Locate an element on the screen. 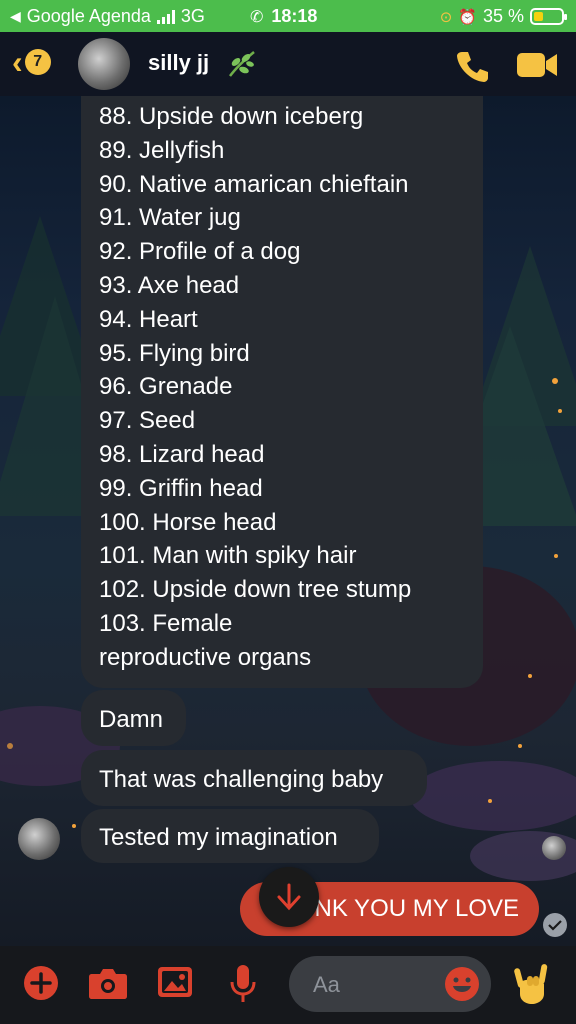  chevron-left-icon: ‹ is located at coordinates (17, 62).